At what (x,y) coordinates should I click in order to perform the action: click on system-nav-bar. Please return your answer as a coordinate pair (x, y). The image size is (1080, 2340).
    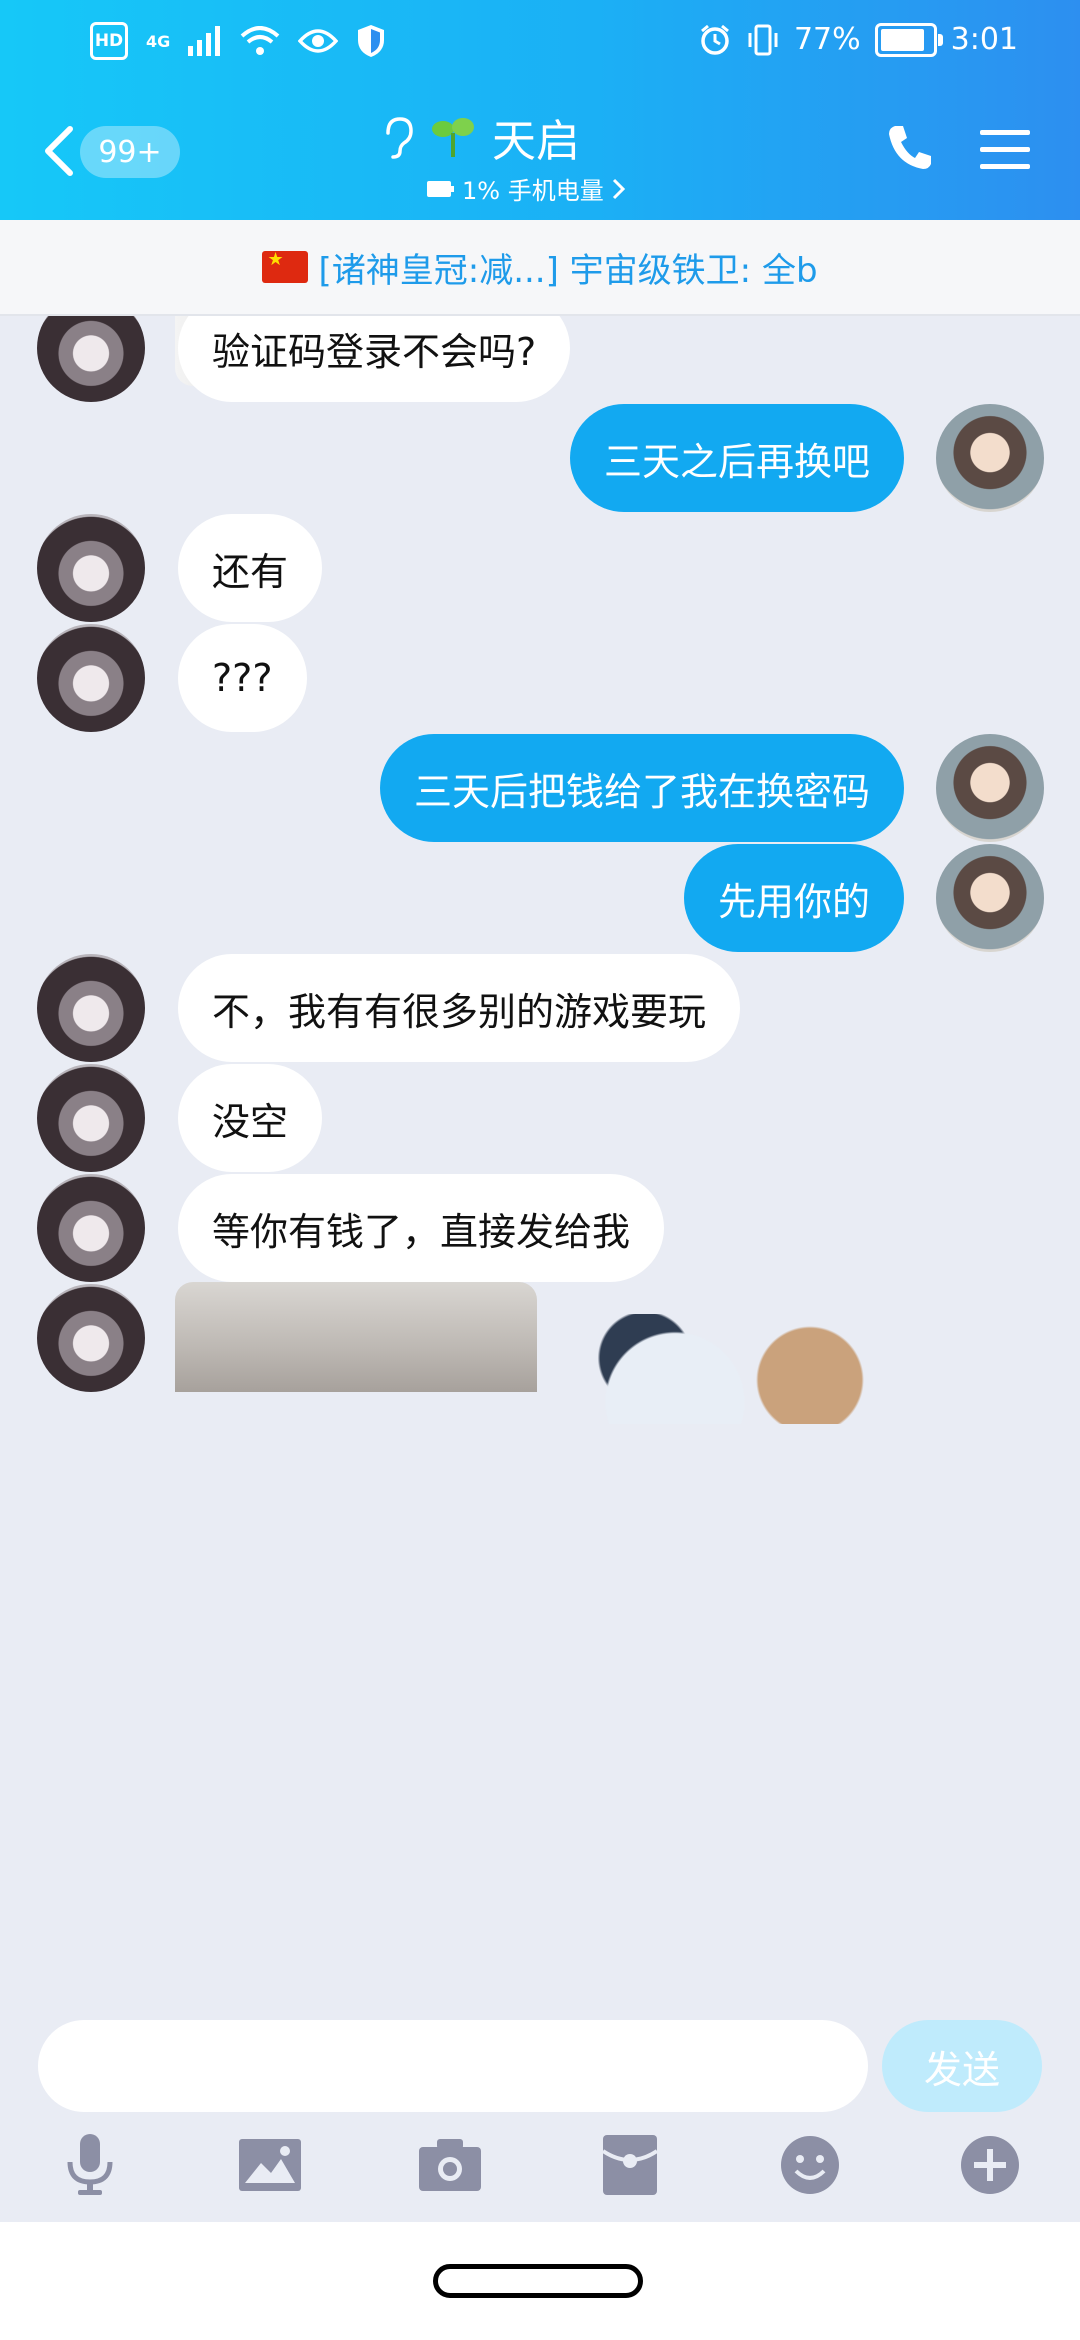
    Looking at the image, I should click on (540, 2281).